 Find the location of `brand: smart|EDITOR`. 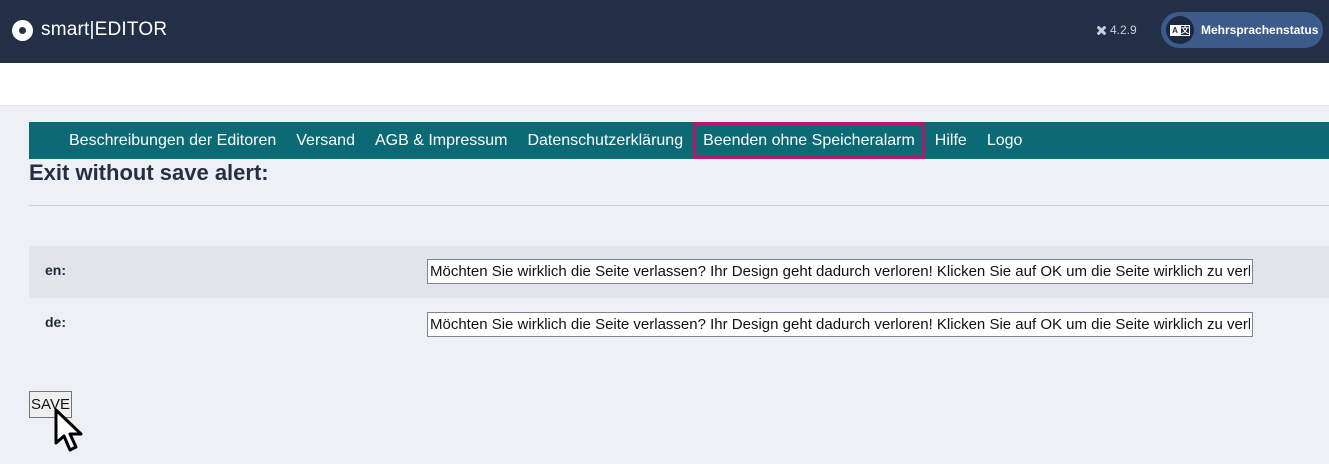

brand: smart|EDITOR is located at coordinates (89, 30).